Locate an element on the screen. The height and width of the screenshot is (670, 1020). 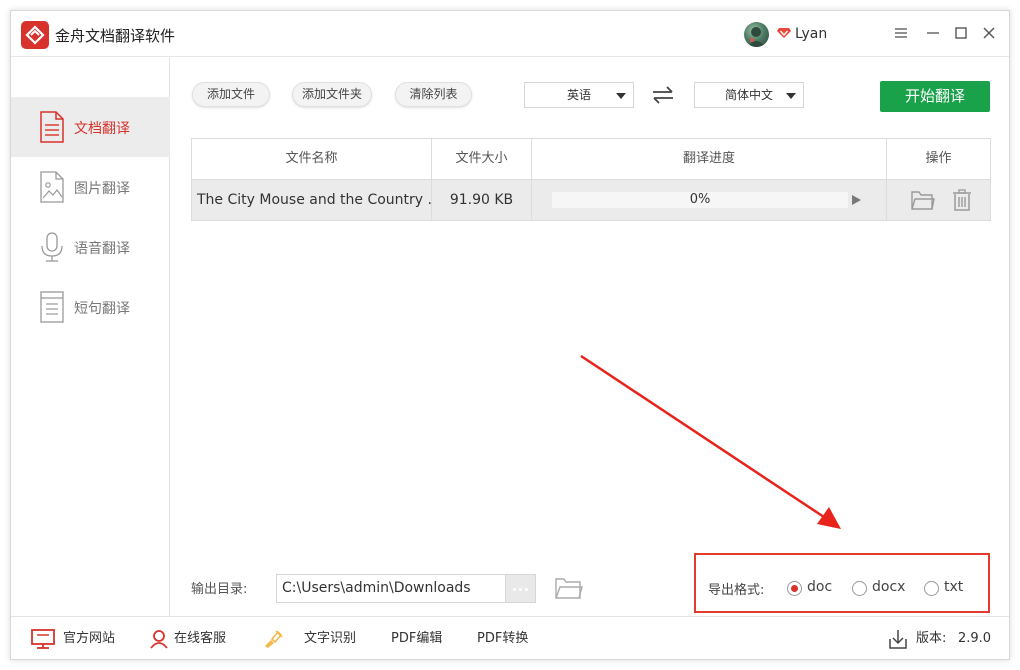
target-language-select: 简体中文 is located at coordinates (749, 95).